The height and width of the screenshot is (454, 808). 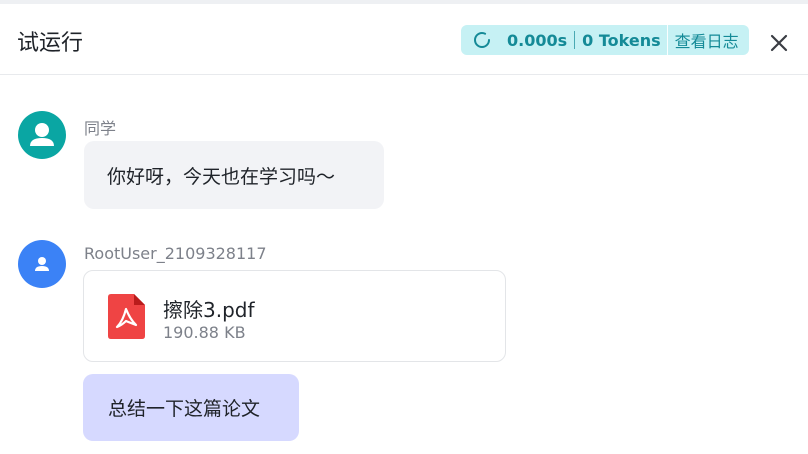 I want to click on pdf-icon, so click(x=126, y=316).